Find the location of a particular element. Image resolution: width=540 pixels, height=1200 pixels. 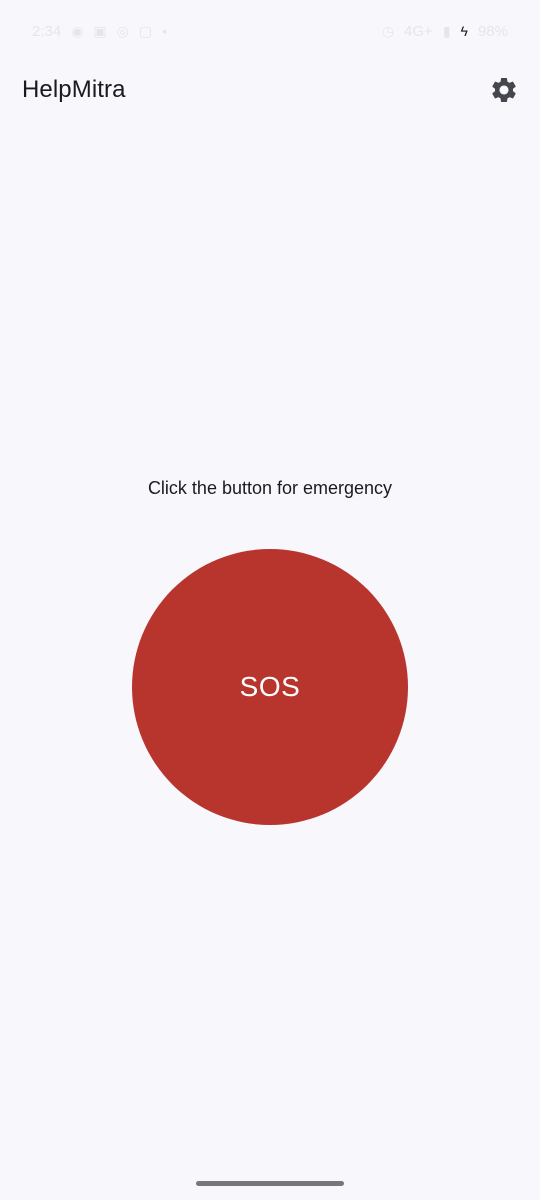

sos-button: SOS is located at coordinates (270, 687).